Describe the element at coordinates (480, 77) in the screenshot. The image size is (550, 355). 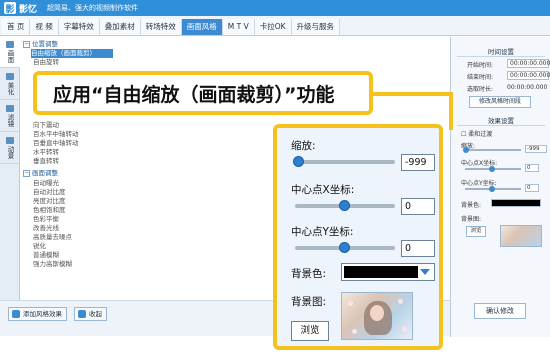
I see `end-time-label: 结束时间:` at that location.